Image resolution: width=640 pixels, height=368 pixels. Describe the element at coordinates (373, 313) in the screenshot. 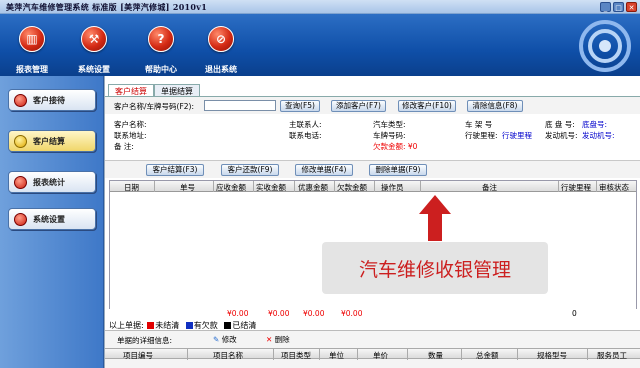

I see `totals-row: ¥0.00 ¥0.00 ¥0.00 ¥0.00 0` at that location.